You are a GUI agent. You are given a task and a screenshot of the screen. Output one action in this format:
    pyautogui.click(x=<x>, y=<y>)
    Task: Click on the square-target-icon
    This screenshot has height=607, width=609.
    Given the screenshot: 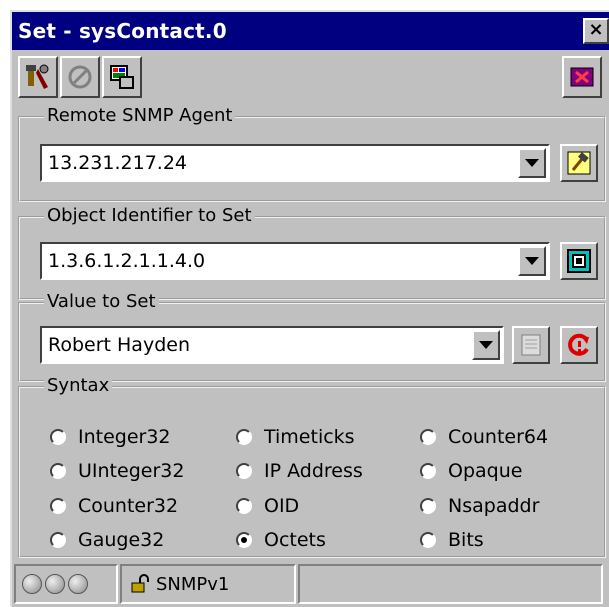 What is the action you would take?
    pyautogui.click(x=579, y=261)
    